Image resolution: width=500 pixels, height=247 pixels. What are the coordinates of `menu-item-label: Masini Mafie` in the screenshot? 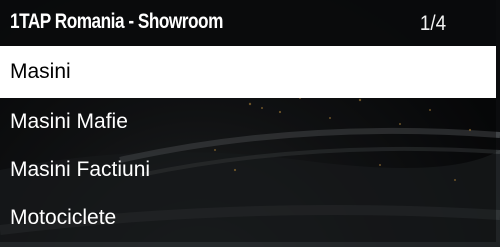 It's located at (69, 121).